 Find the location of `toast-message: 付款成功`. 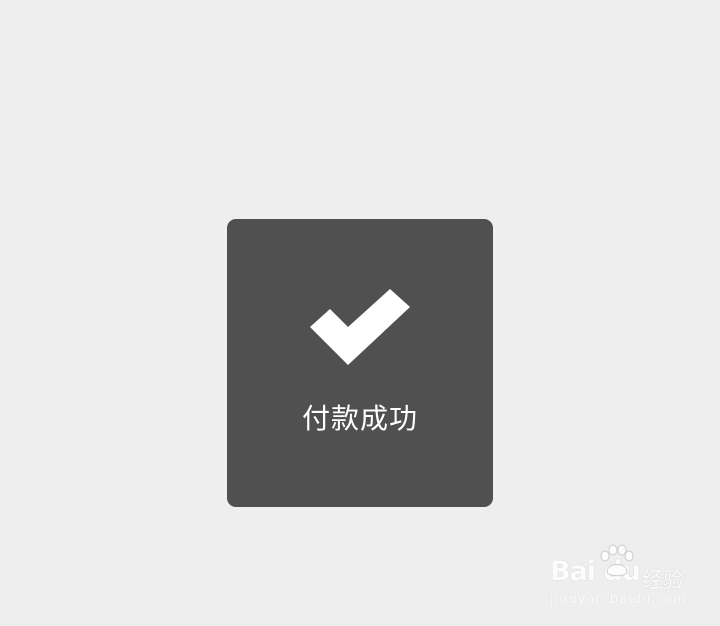

toast-message: 付款成功 is located at coordinates (359, 418).